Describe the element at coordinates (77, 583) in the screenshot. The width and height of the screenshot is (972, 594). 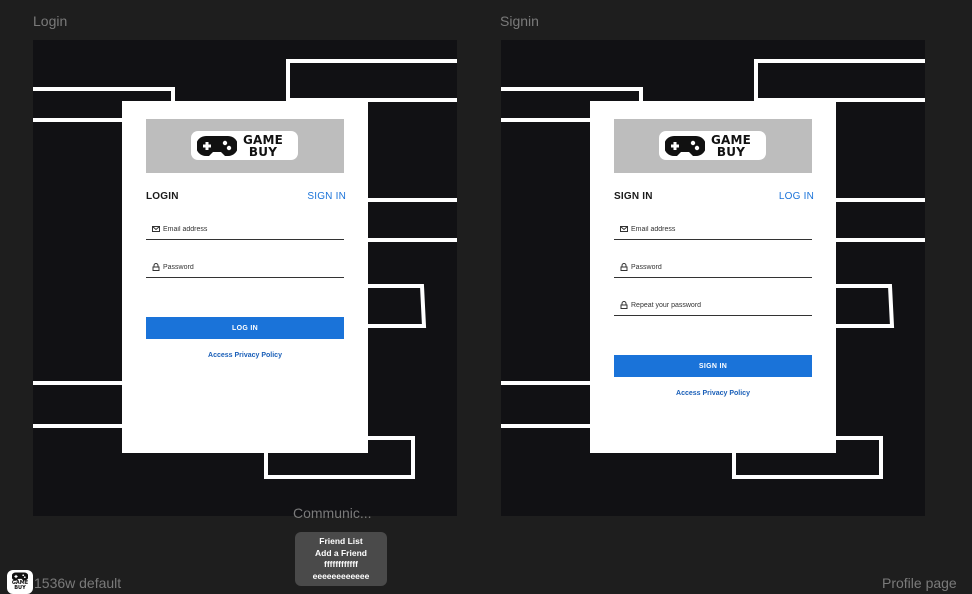
I see `frame-label-default: 1536w default` at that location.